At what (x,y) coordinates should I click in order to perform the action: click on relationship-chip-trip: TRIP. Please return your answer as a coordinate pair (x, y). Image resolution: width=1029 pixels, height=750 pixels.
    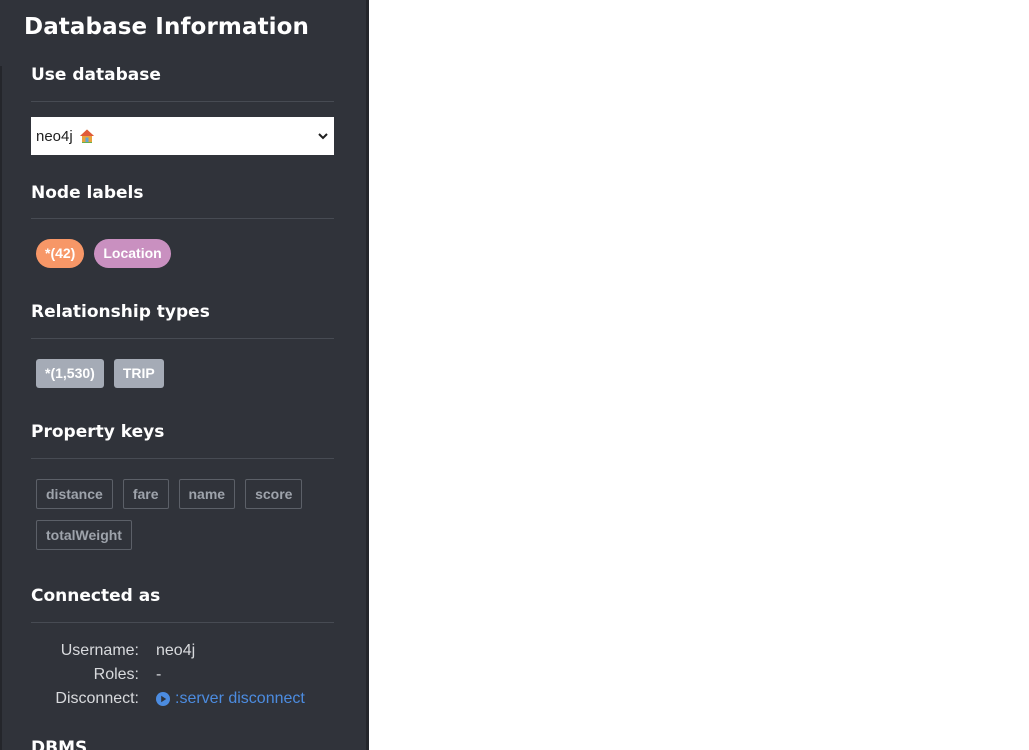
    Looking at the image, I should click on (138, 373).